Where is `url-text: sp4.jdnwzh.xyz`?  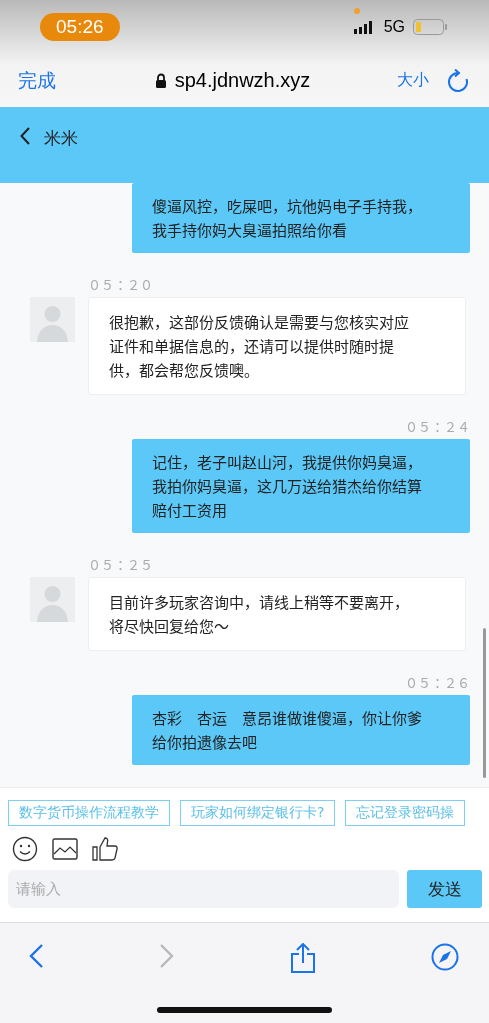 url-text: sp4.jdnwzh.xyz is located at coordinates (242, 80).